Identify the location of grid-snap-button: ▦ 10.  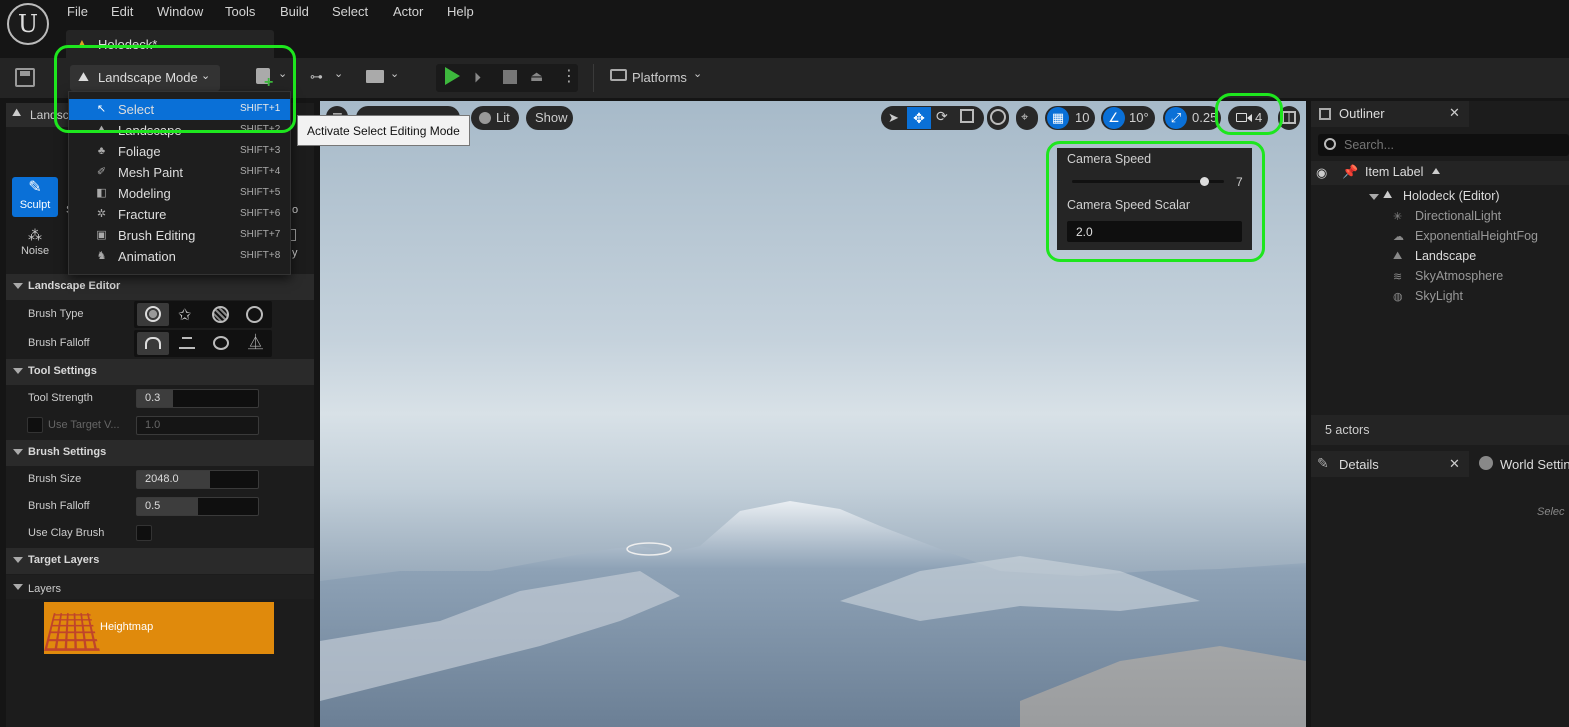
(1070, 118).